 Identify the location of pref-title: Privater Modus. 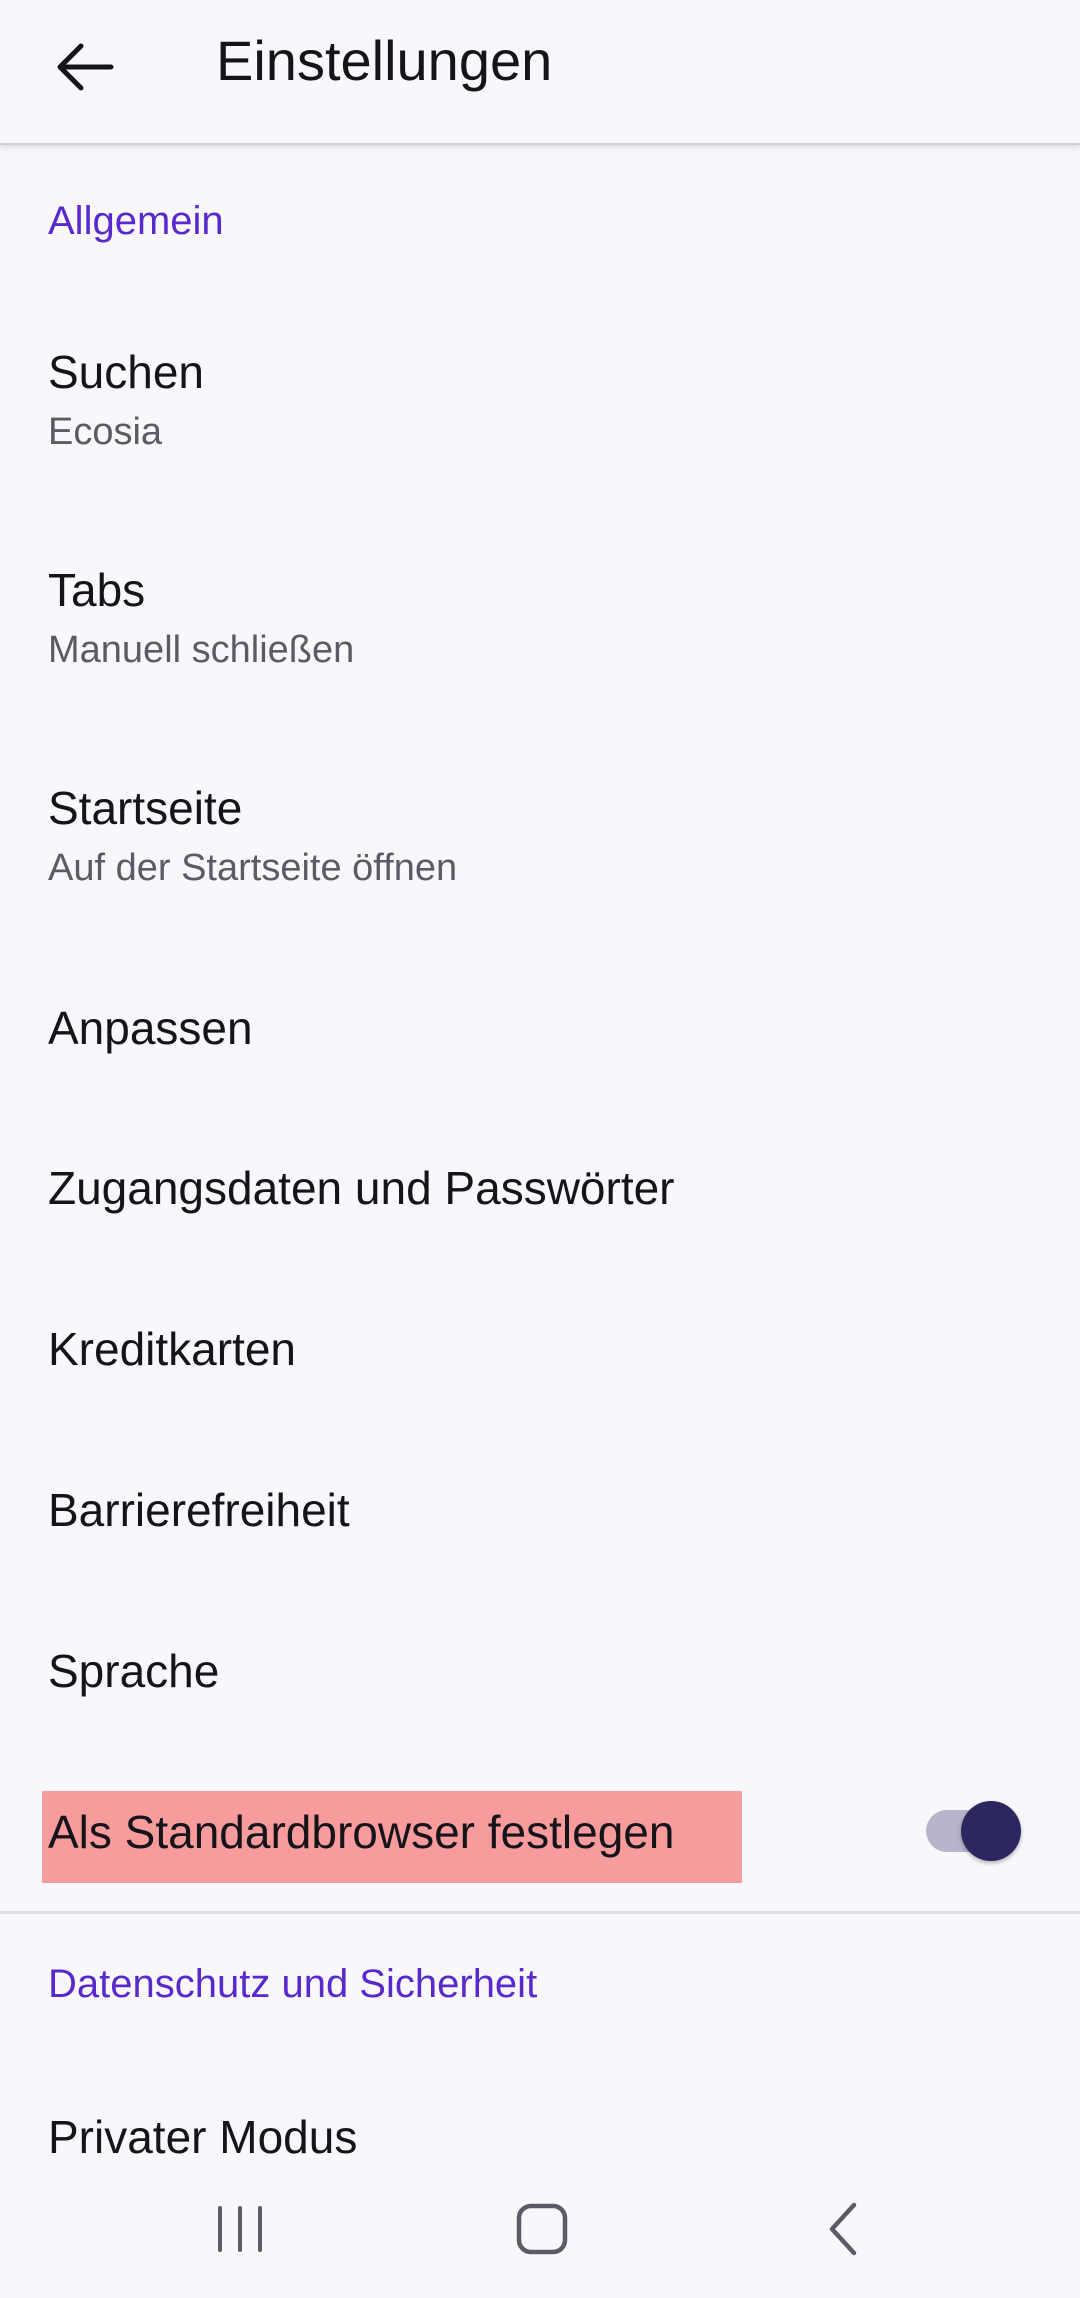
(203, 2137).